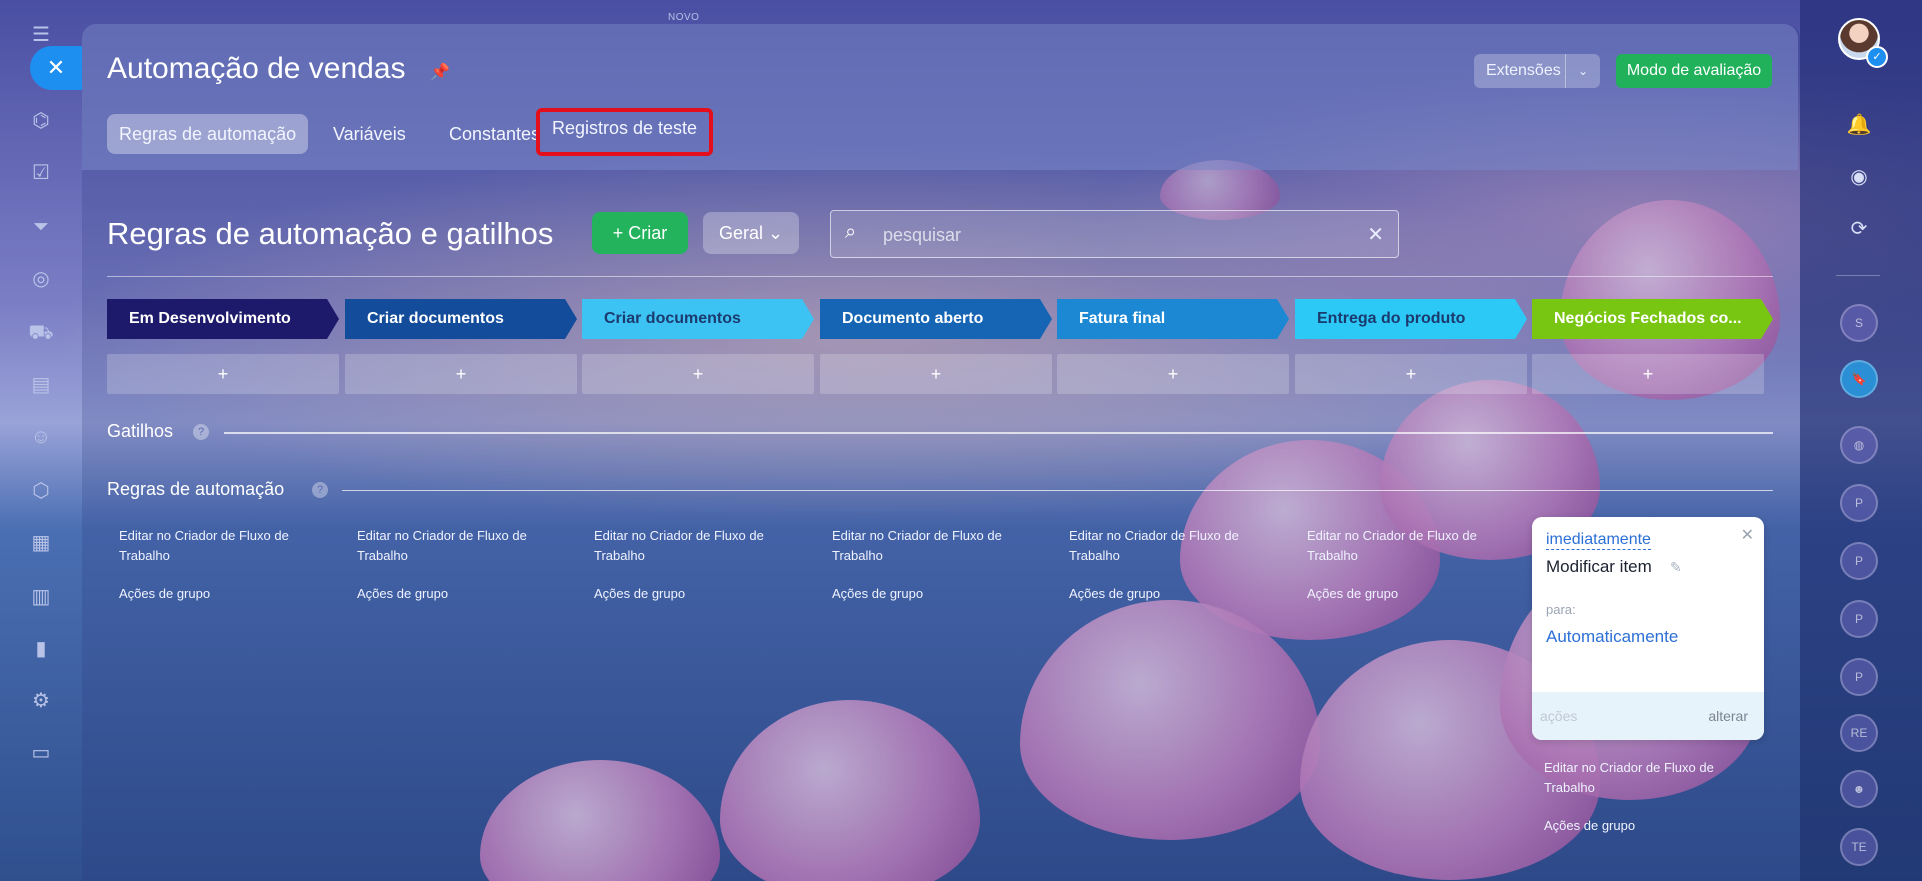  I want to click on stage-column: Em Desenvolvimento, so click(223, 319).